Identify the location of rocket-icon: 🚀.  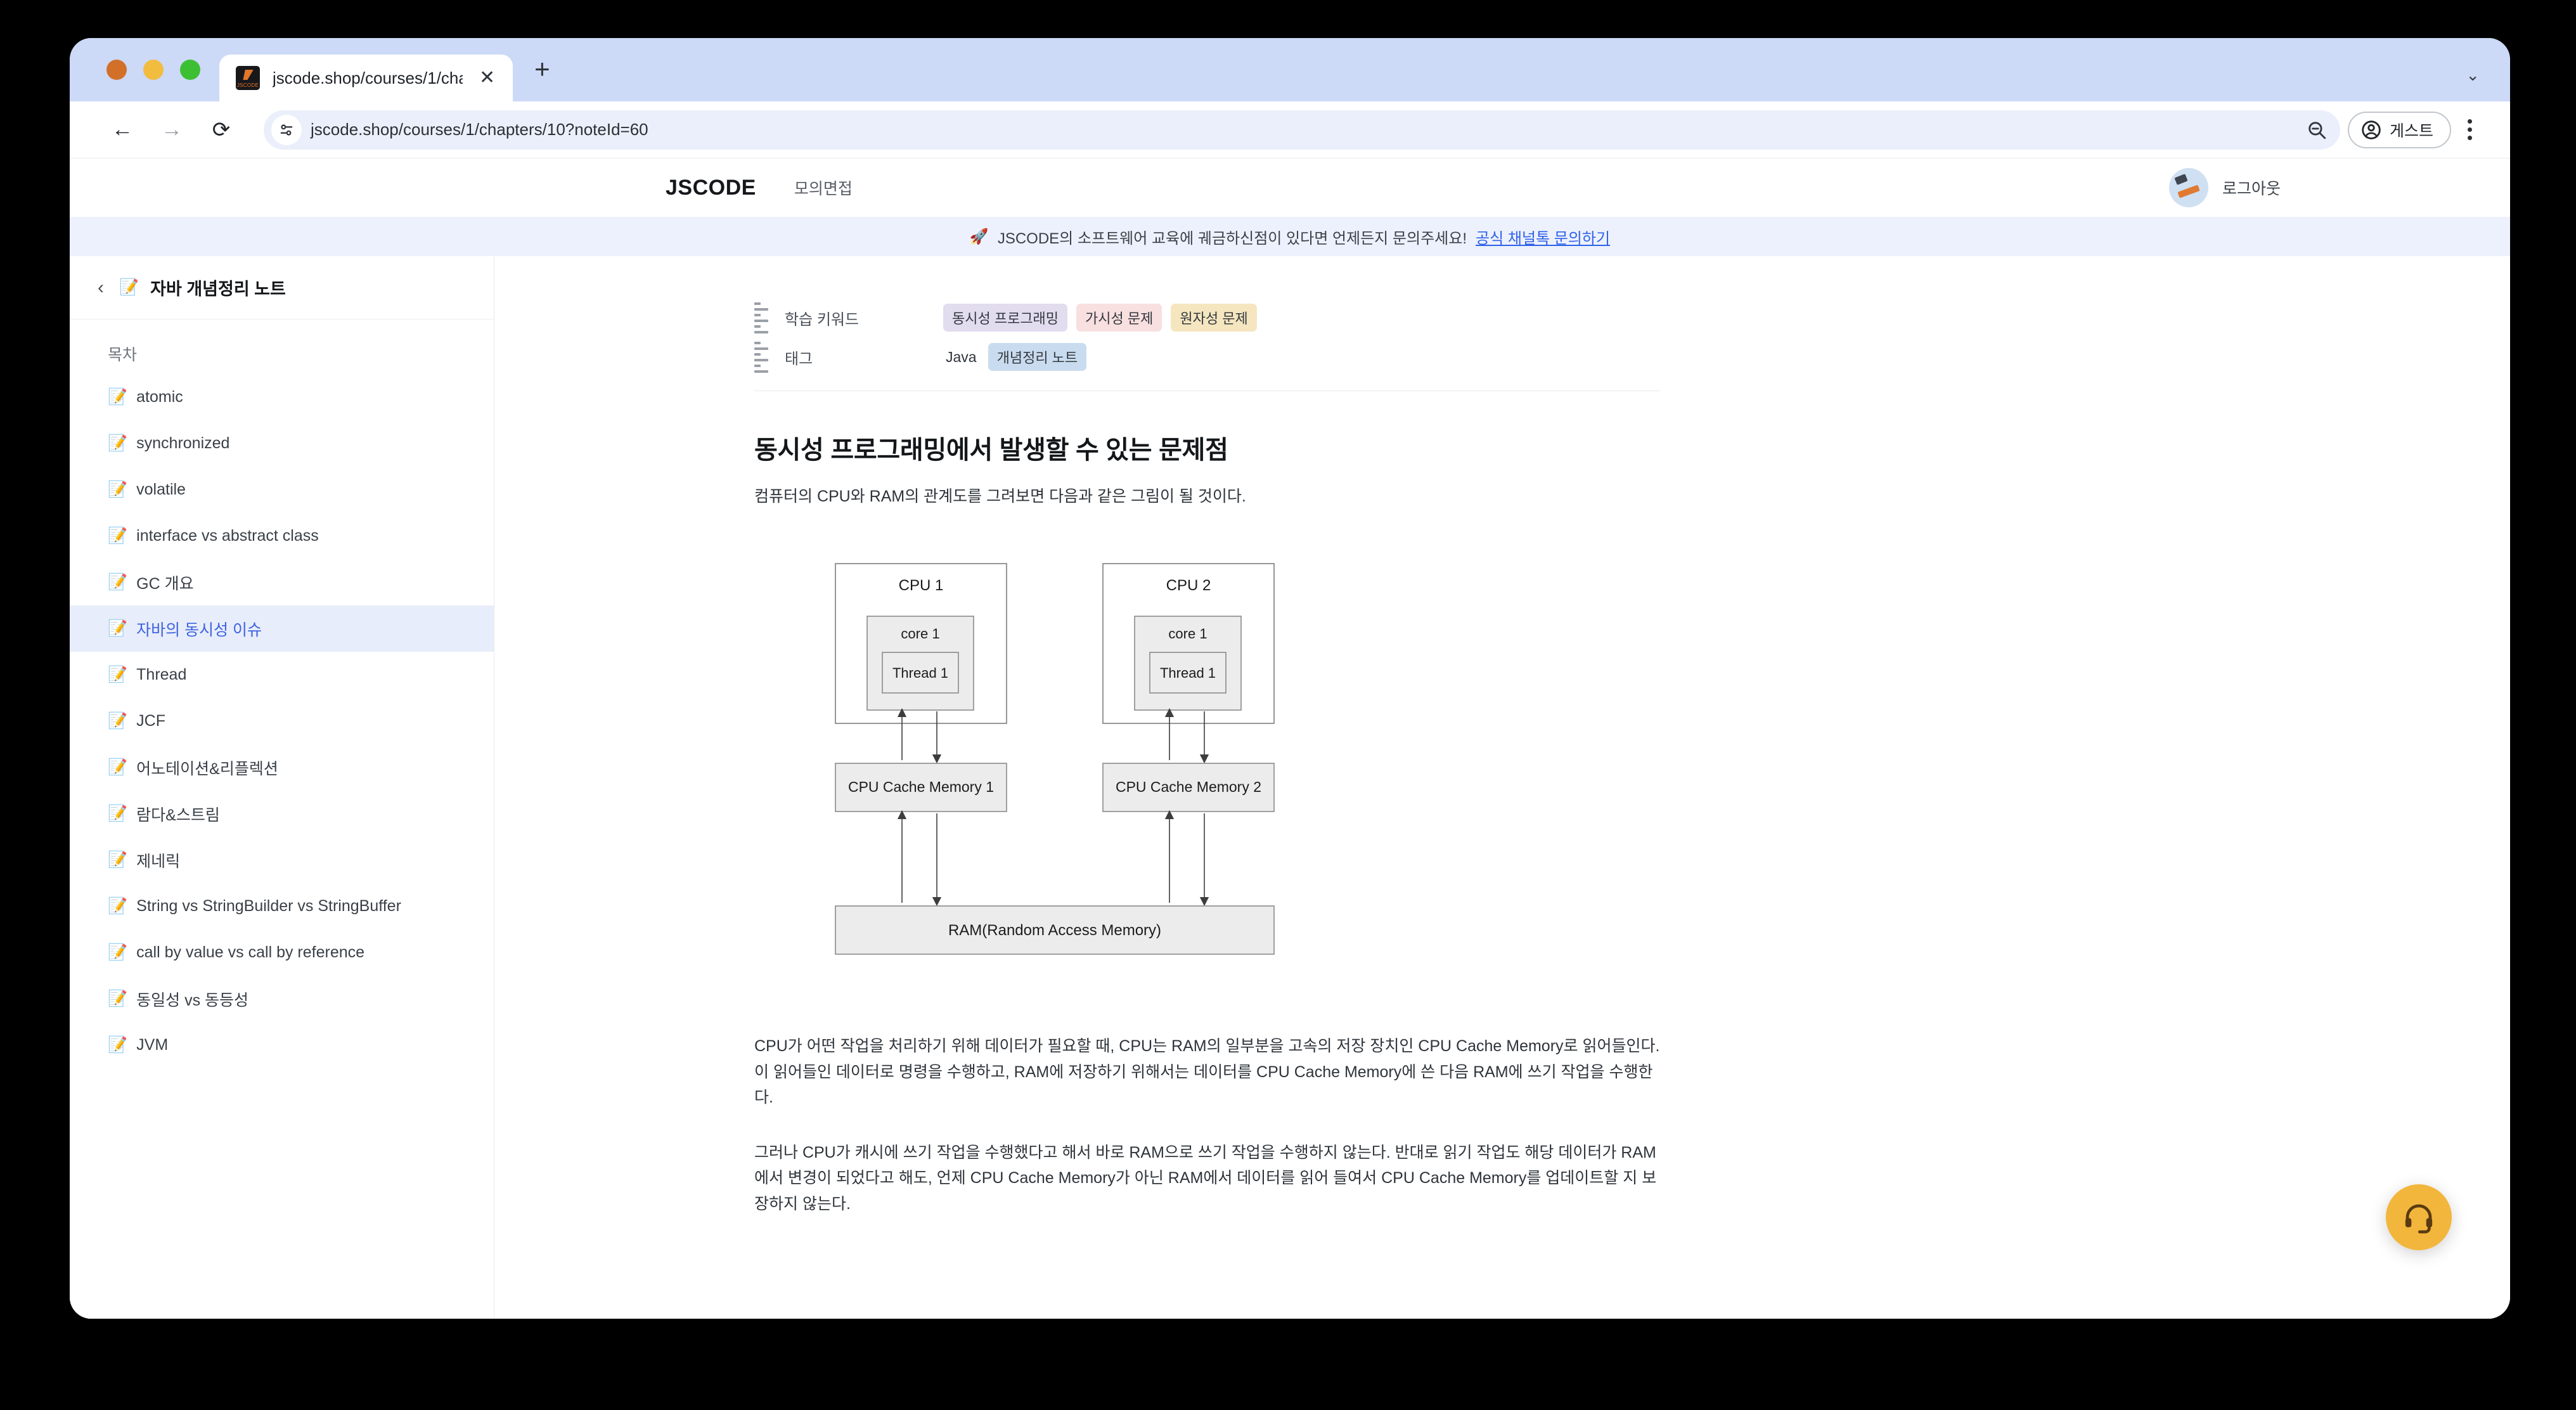
(979, 237).